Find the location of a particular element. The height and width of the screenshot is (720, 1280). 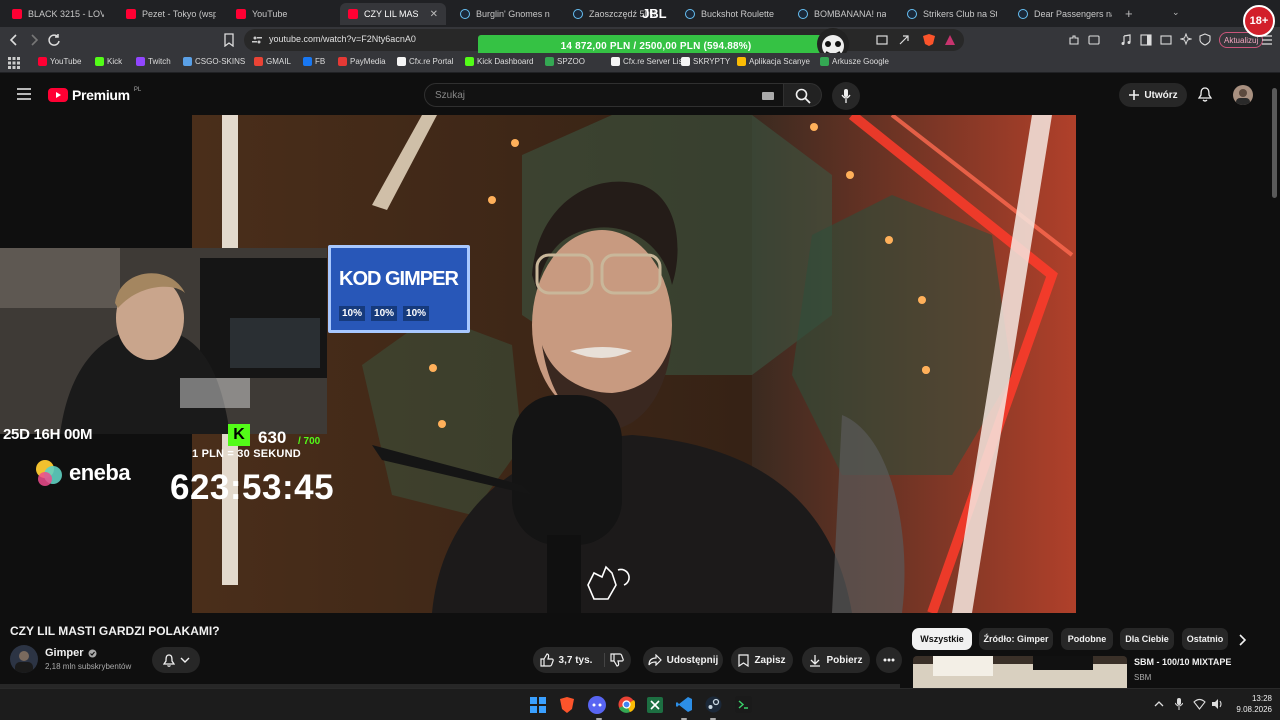

browser-tab: Strikers Club na Steam is located at coordinates (952, 14).